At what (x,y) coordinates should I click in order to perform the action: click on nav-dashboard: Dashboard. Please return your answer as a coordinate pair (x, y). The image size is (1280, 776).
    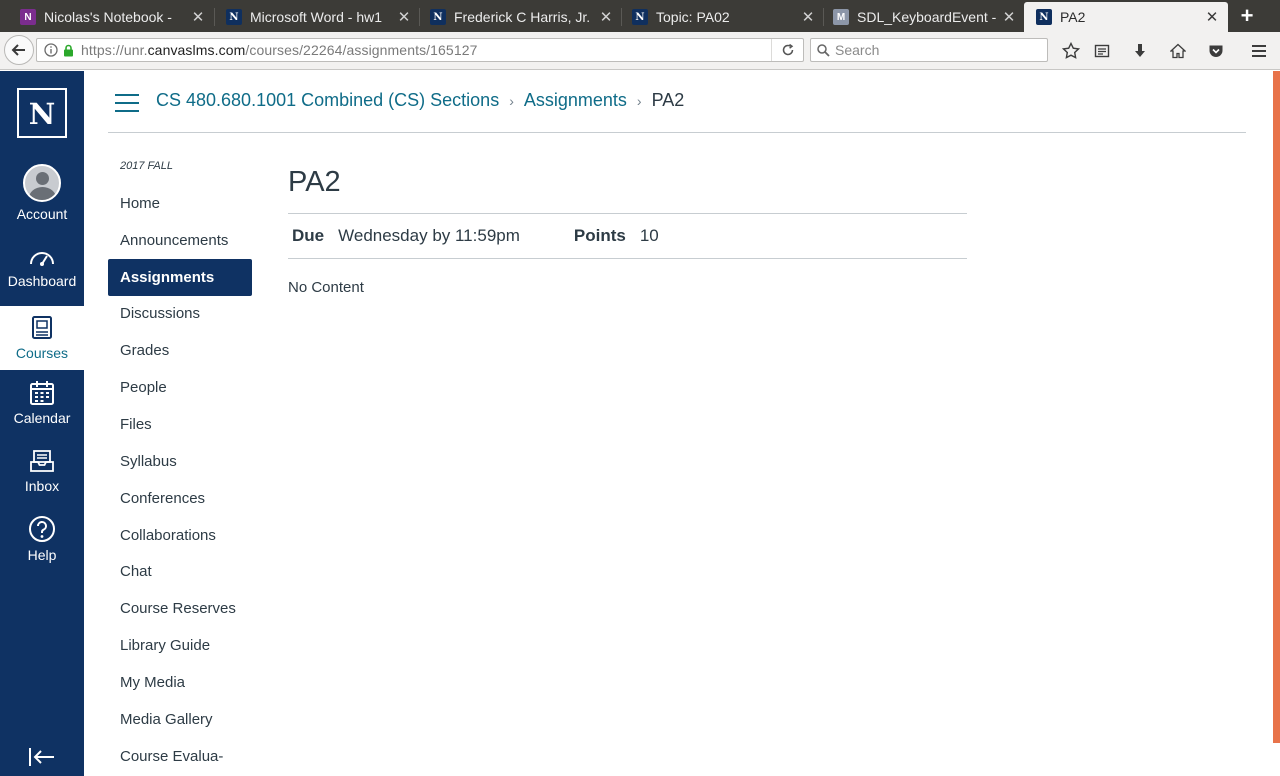
    Looking at the image, I should click on (42, 271).